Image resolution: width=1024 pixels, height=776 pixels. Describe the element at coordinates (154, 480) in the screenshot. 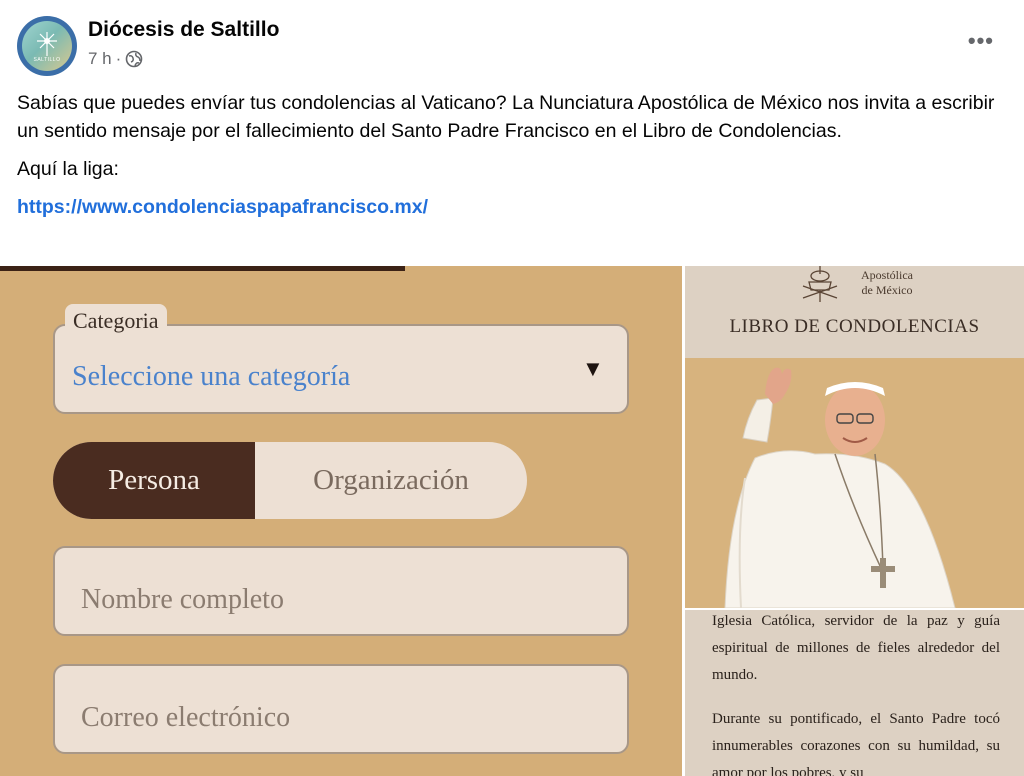

I see `toggle-persona: Persona` at that location.